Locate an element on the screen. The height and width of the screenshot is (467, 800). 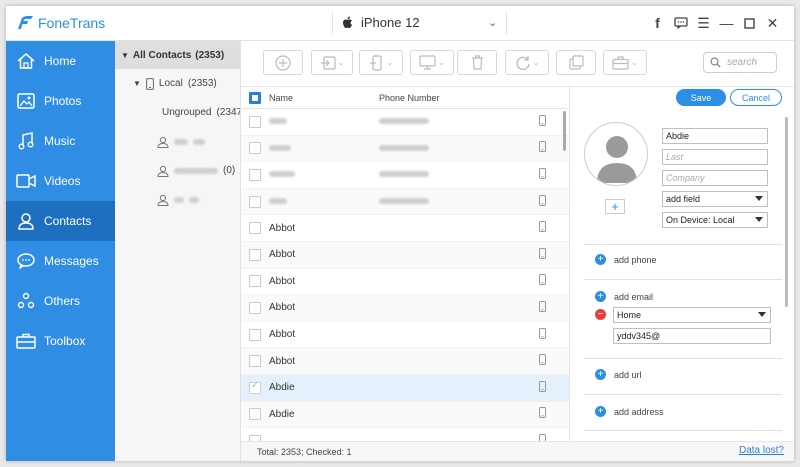
add-photo-button: + is located at coordinates (615, 206).